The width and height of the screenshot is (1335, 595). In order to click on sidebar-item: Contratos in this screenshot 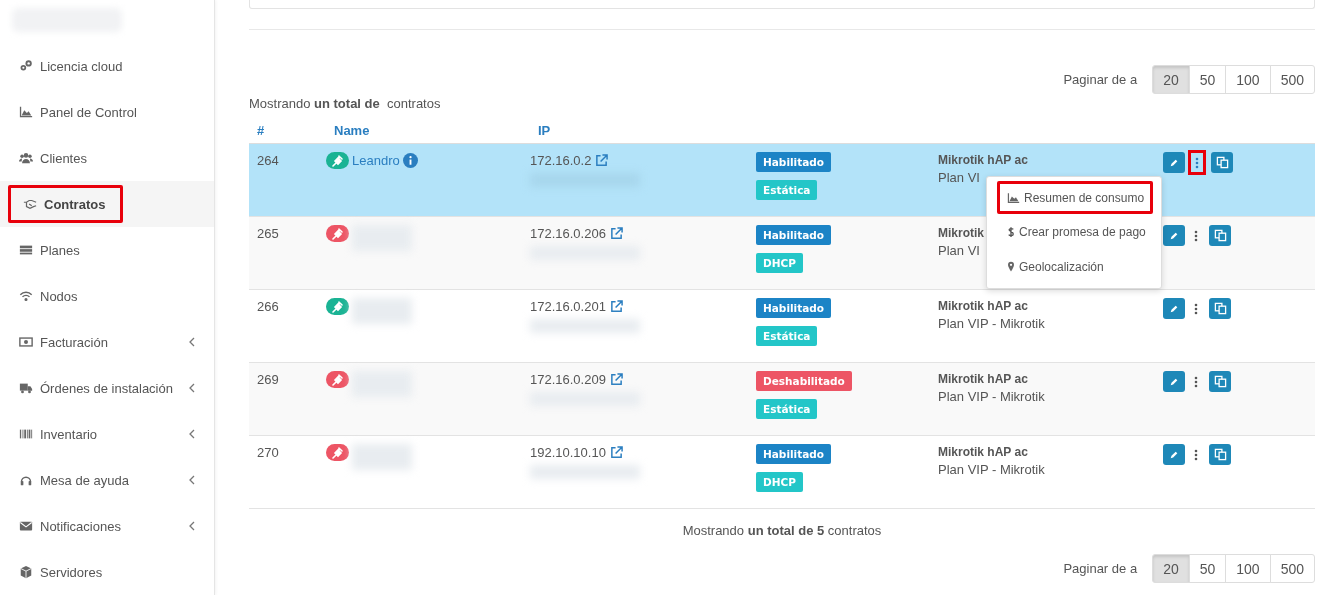, I will do `click(107, 204)`.